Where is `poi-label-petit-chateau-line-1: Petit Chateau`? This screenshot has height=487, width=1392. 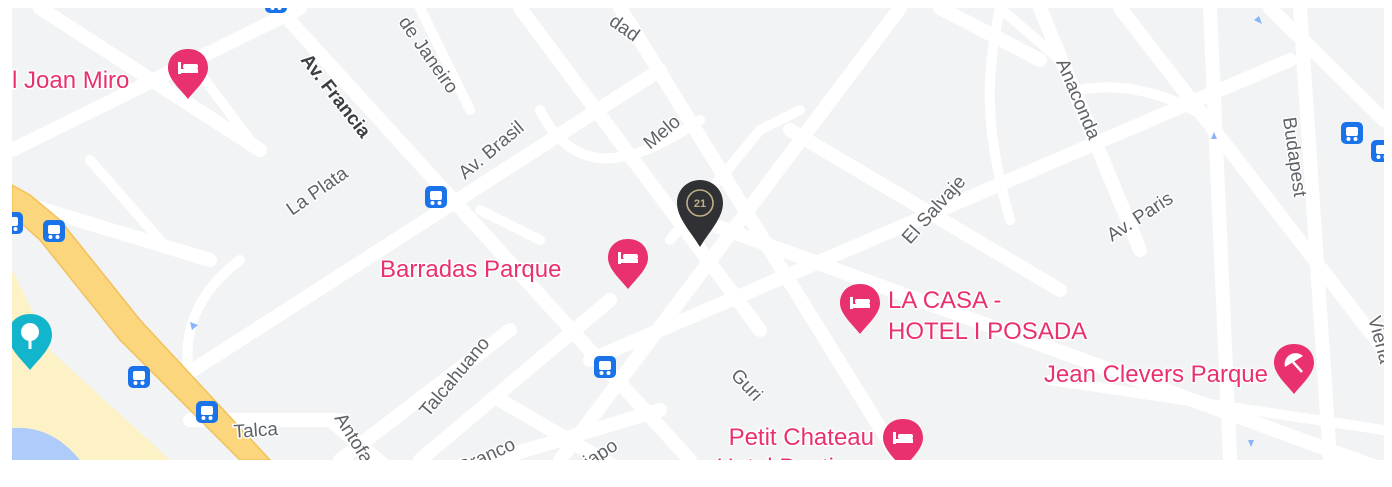
poi-label-petit-chateau-line-1: Petit Chateau is located at coordinates (801, 438).